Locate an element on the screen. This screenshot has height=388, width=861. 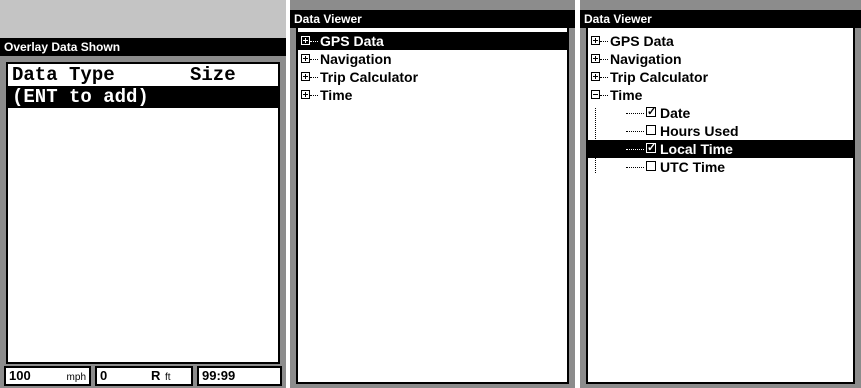
tree-child-label: Hours Used is located at coordinates (699, 131).